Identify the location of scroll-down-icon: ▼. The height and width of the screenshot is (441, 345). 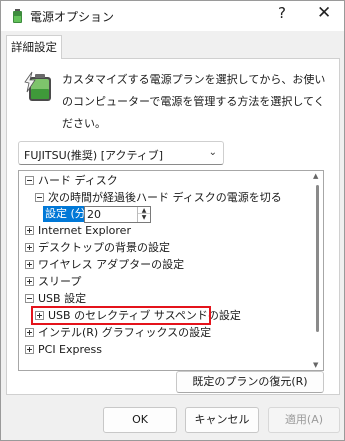
(315, 365).